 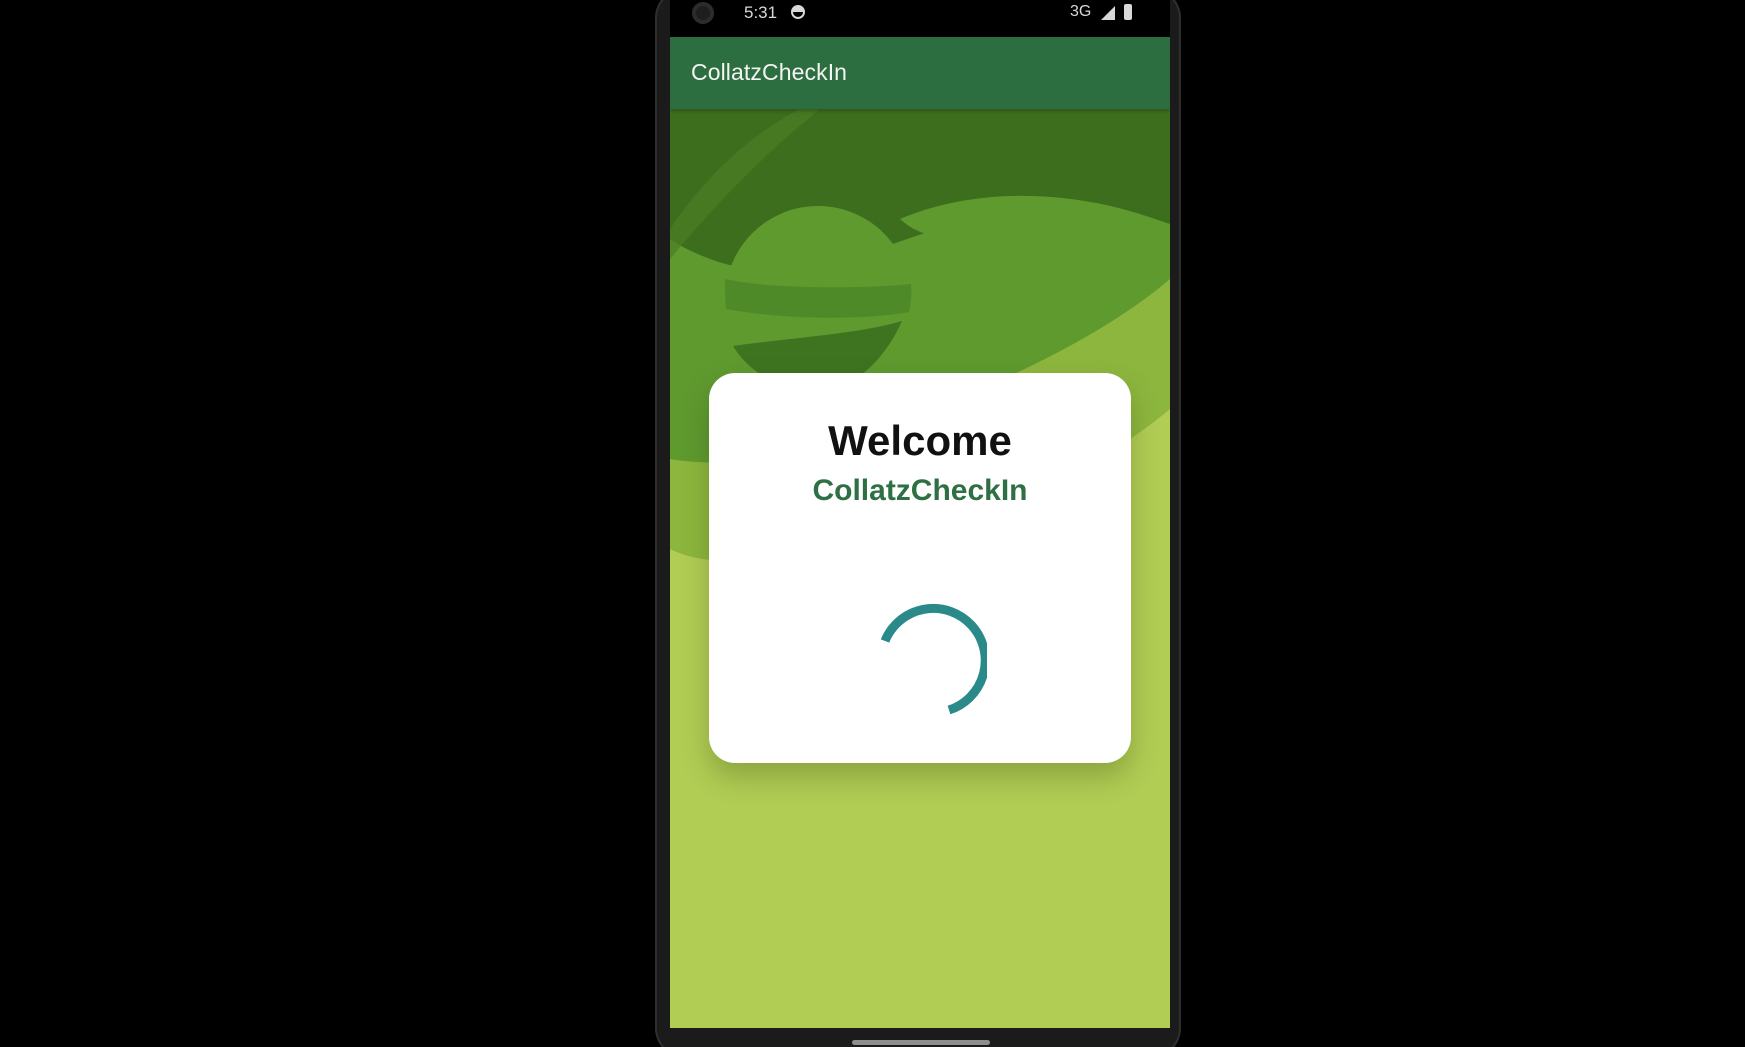 I want to click on camera-icon, so click(x=703, y=13).